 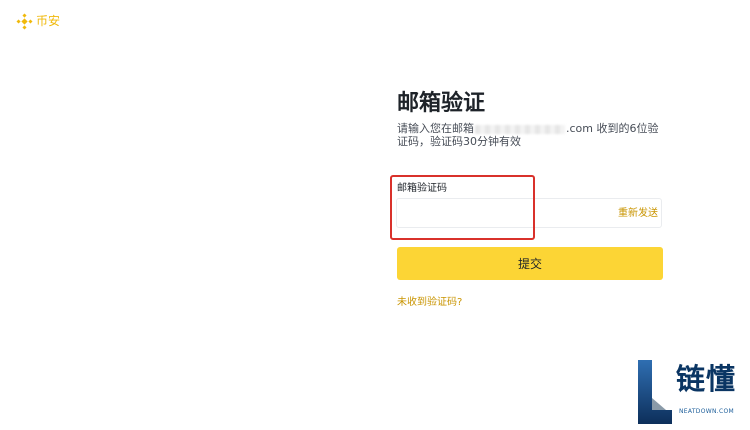 I want to click on watermark-l-icon, so click(x=655, y=392).